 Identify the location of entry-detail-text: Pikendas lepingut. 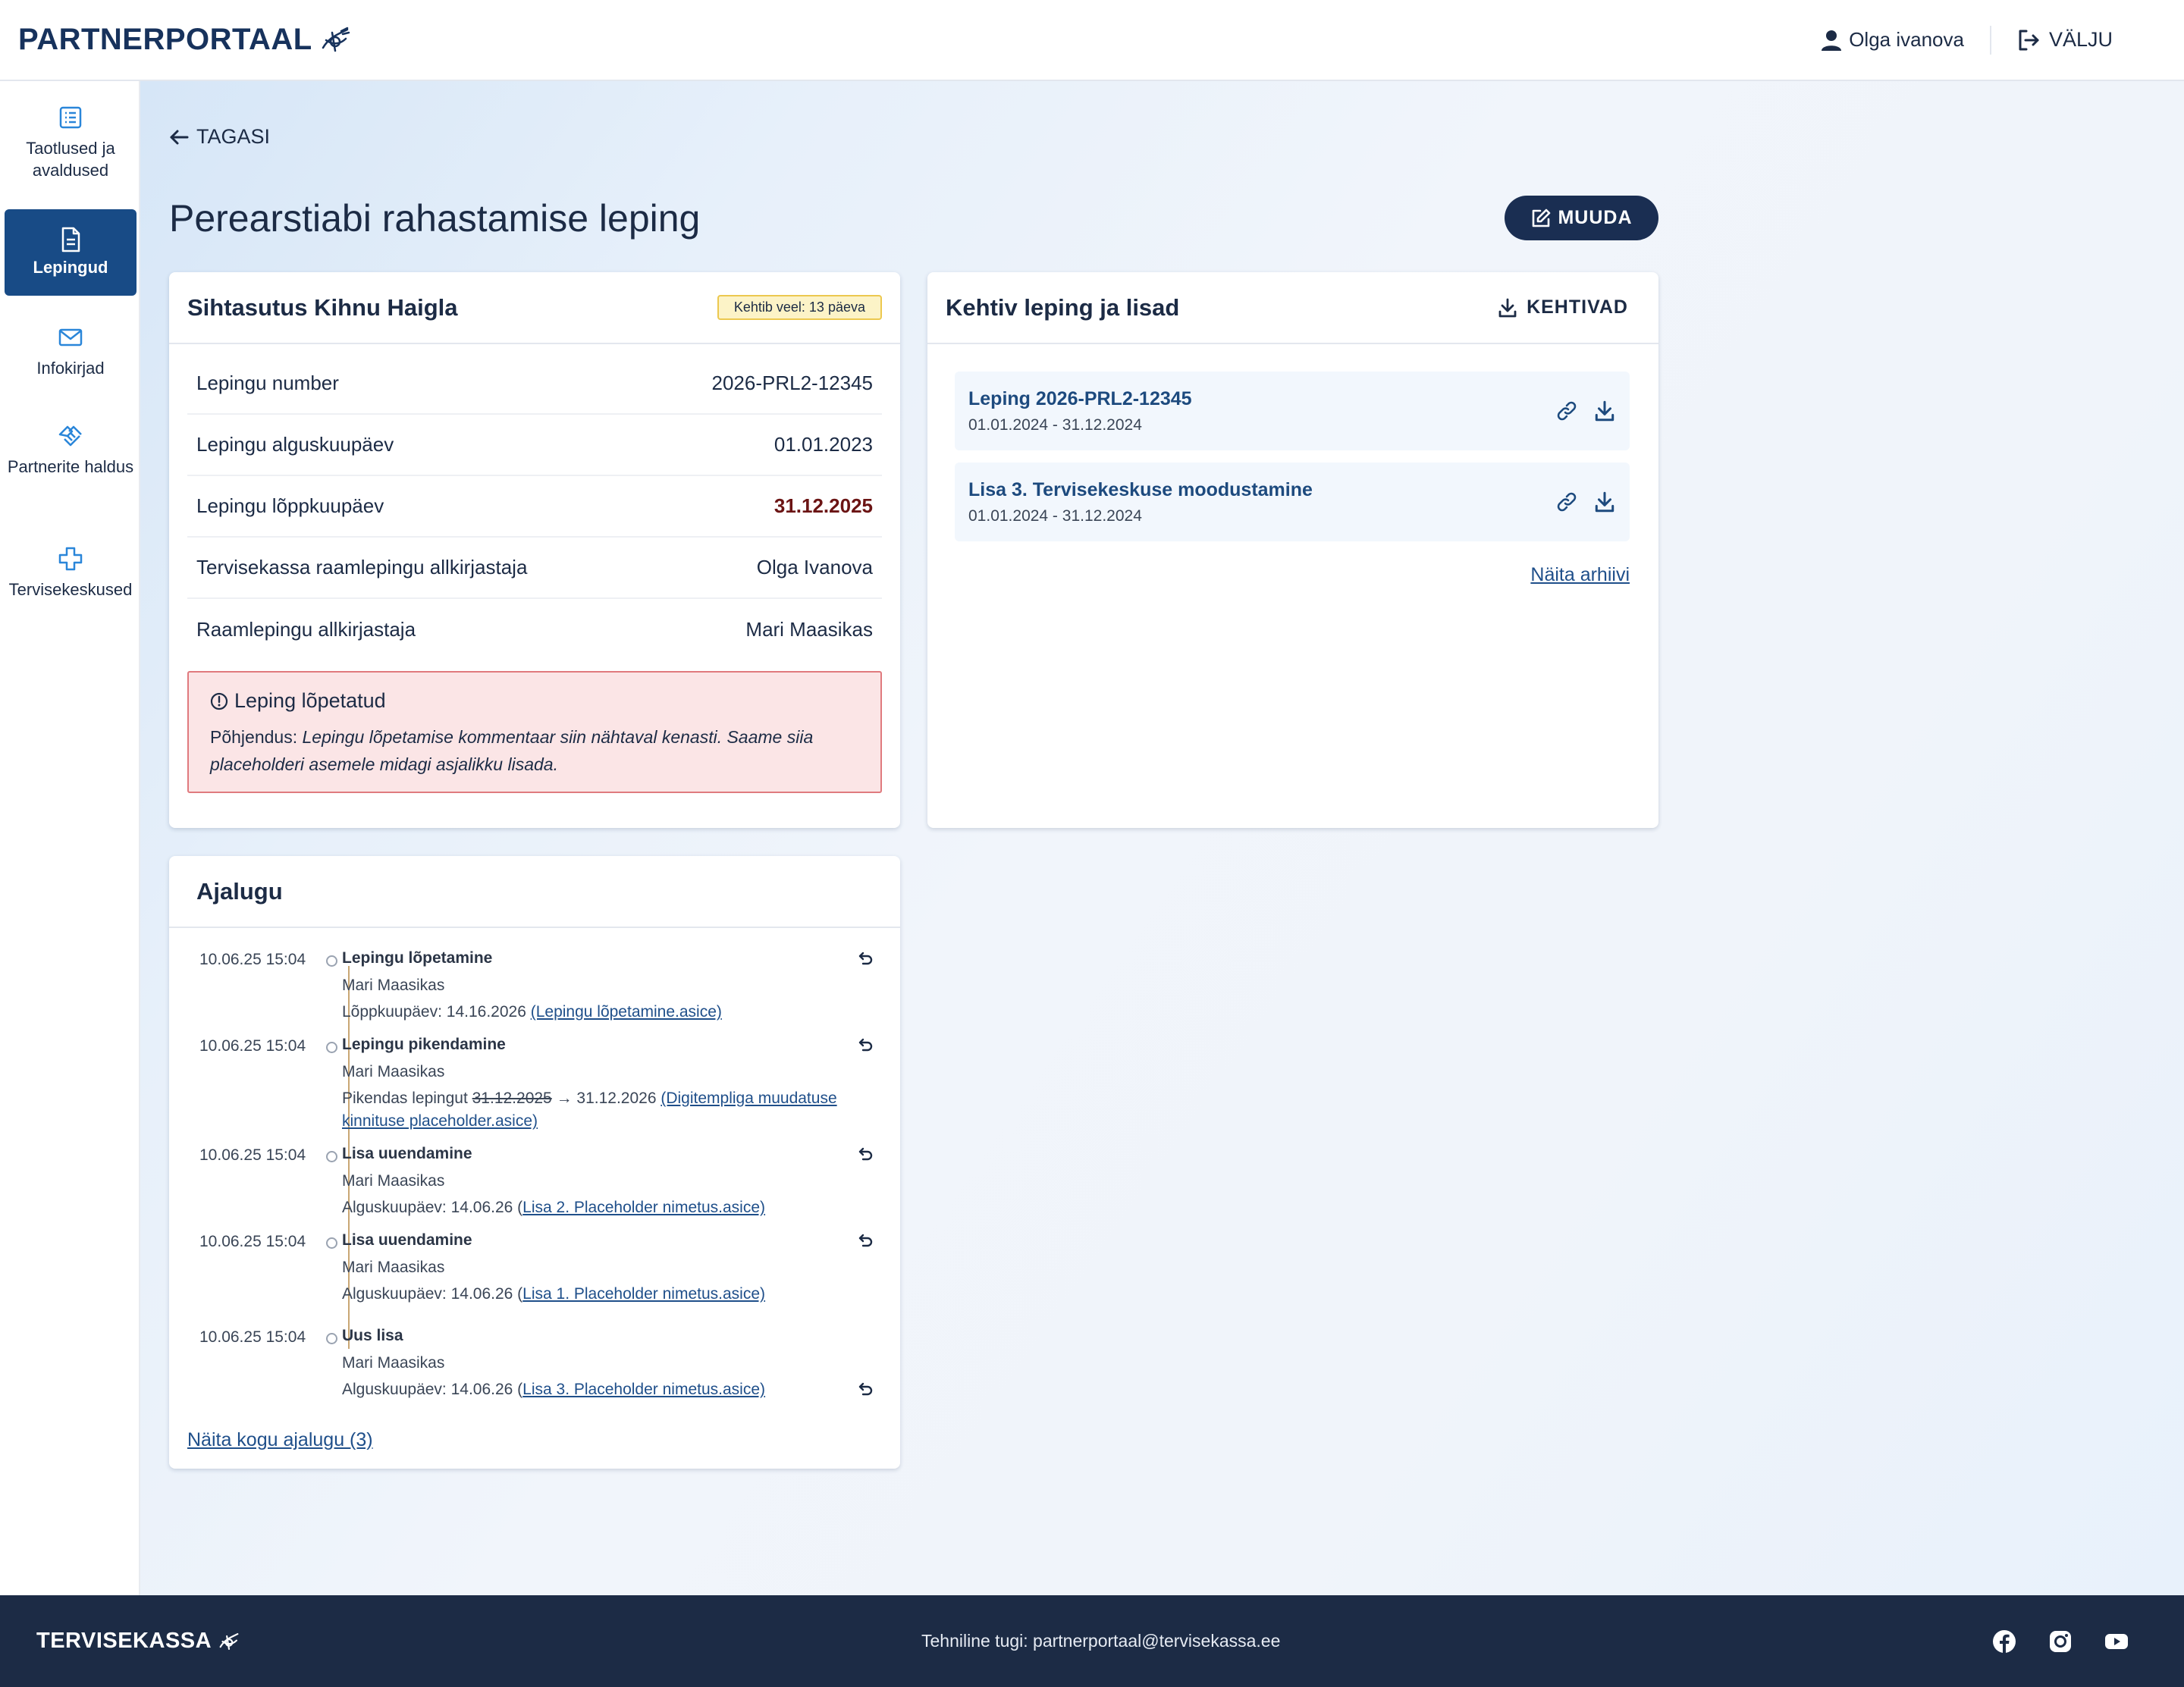
(407, 1098).